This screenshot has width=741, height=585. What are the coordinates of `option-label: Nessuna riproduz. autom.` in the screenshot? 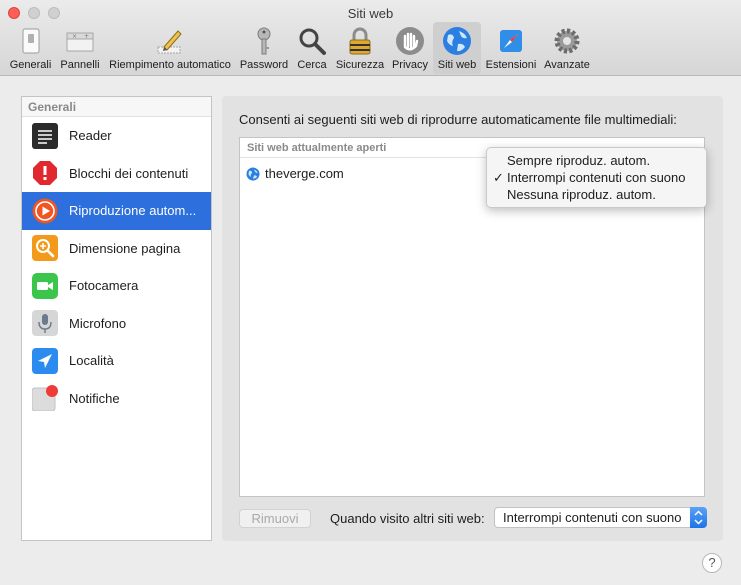 It's located at (581, 194).